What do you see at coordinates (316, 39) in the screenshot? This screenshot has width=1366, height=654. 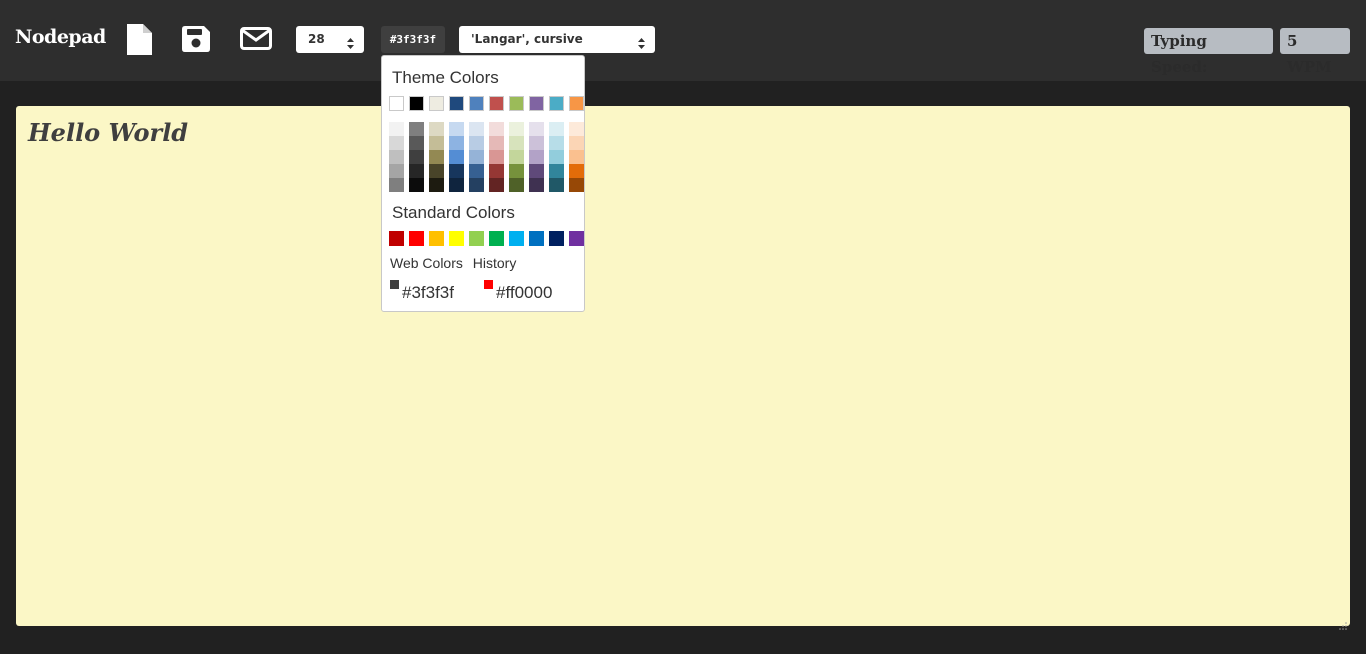 I see `font-size-value: 28` at bounding box center [316, 39].